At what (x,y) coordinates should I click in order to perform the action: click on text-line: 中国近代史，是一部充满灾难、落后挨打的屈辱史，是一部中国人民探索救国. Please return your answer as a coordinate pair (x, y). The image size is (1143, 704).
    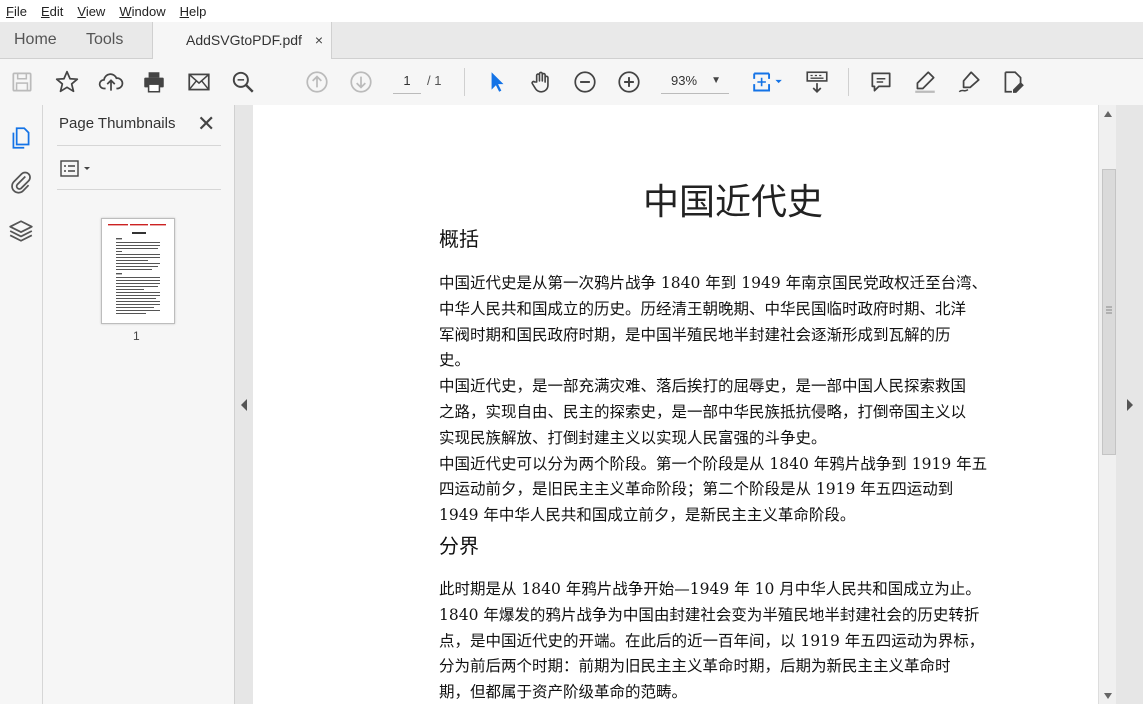
    Looking at the image, I should click on (703, 386).